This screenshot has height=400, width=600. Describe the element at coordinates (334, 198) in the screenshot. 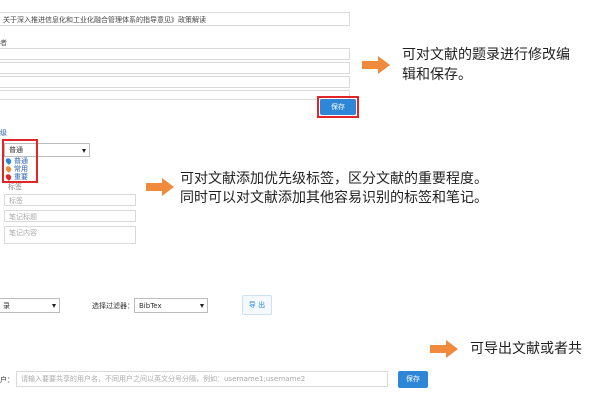

I see `annotation-2-line2: 同时可以对文献添加其他容易识别的标签和笔记。` at that location.